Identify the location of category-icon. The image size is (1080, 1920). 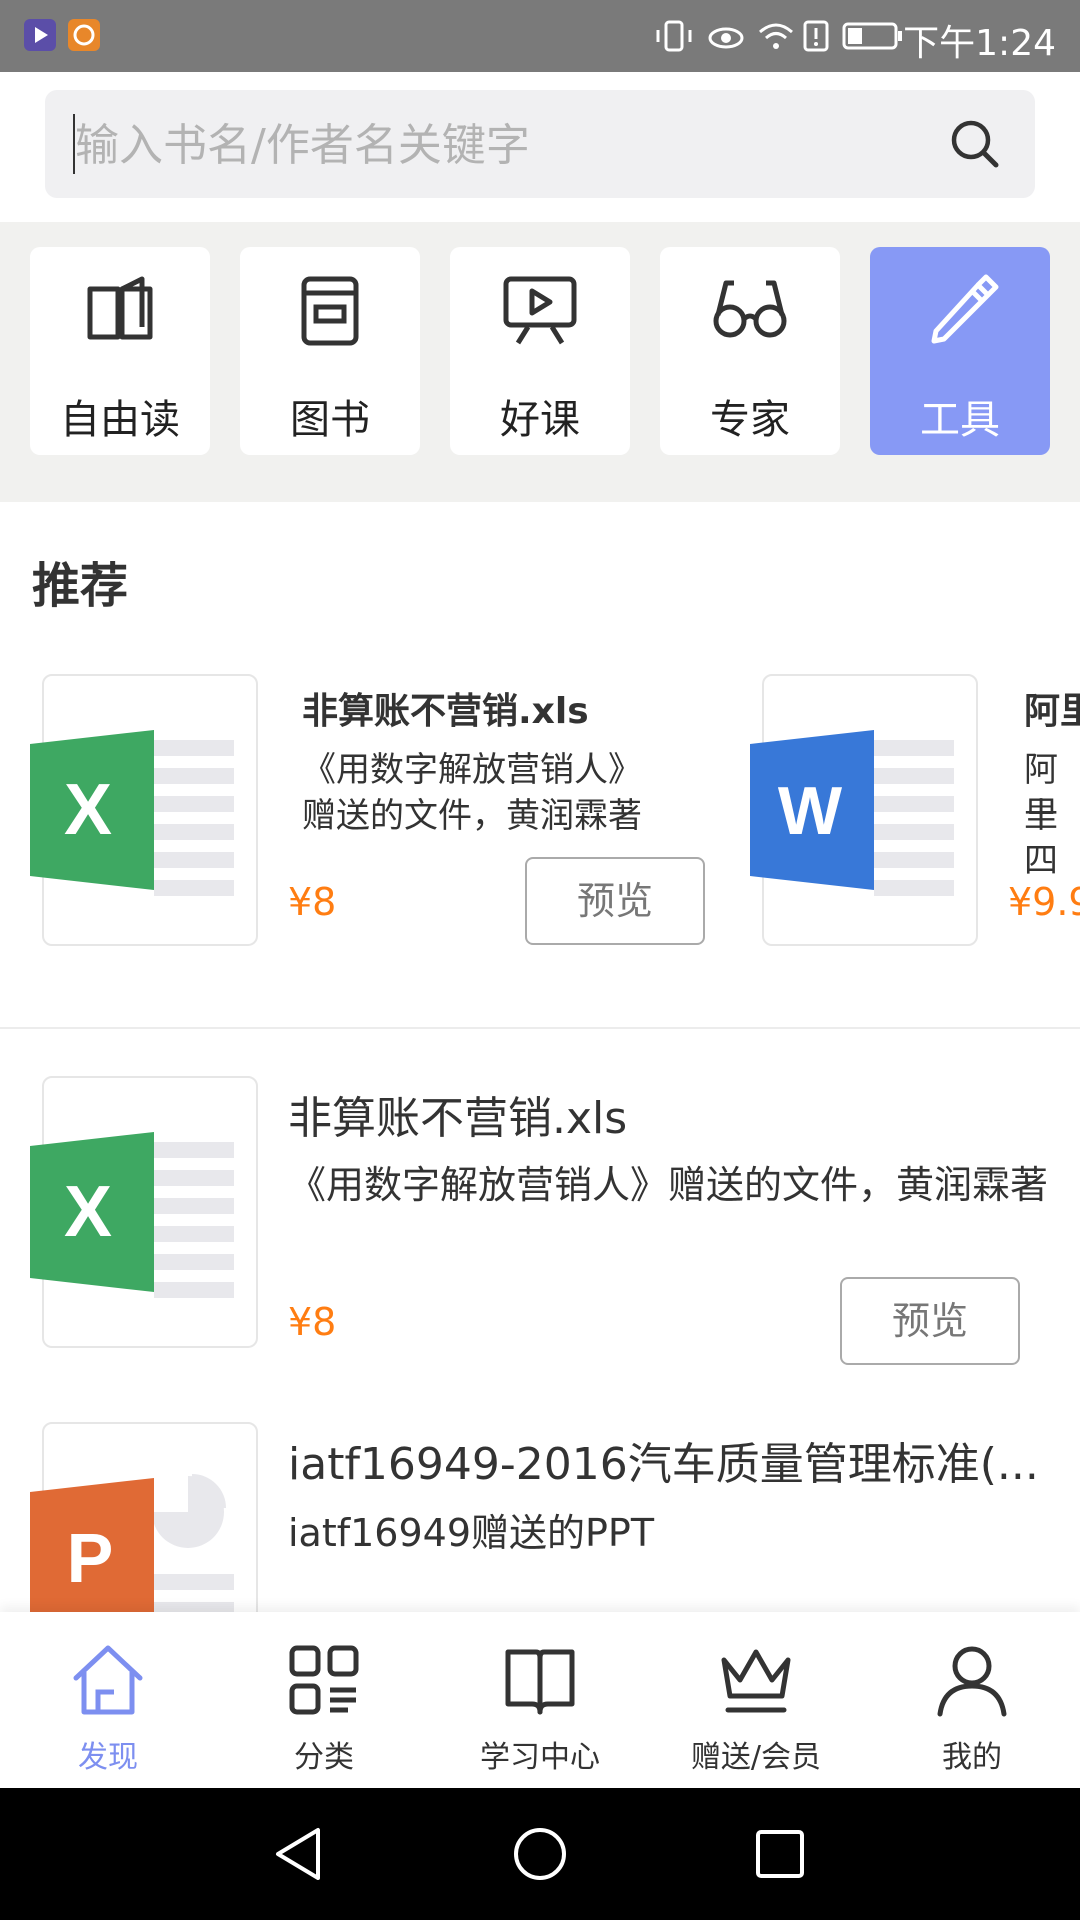
(324, 1680).